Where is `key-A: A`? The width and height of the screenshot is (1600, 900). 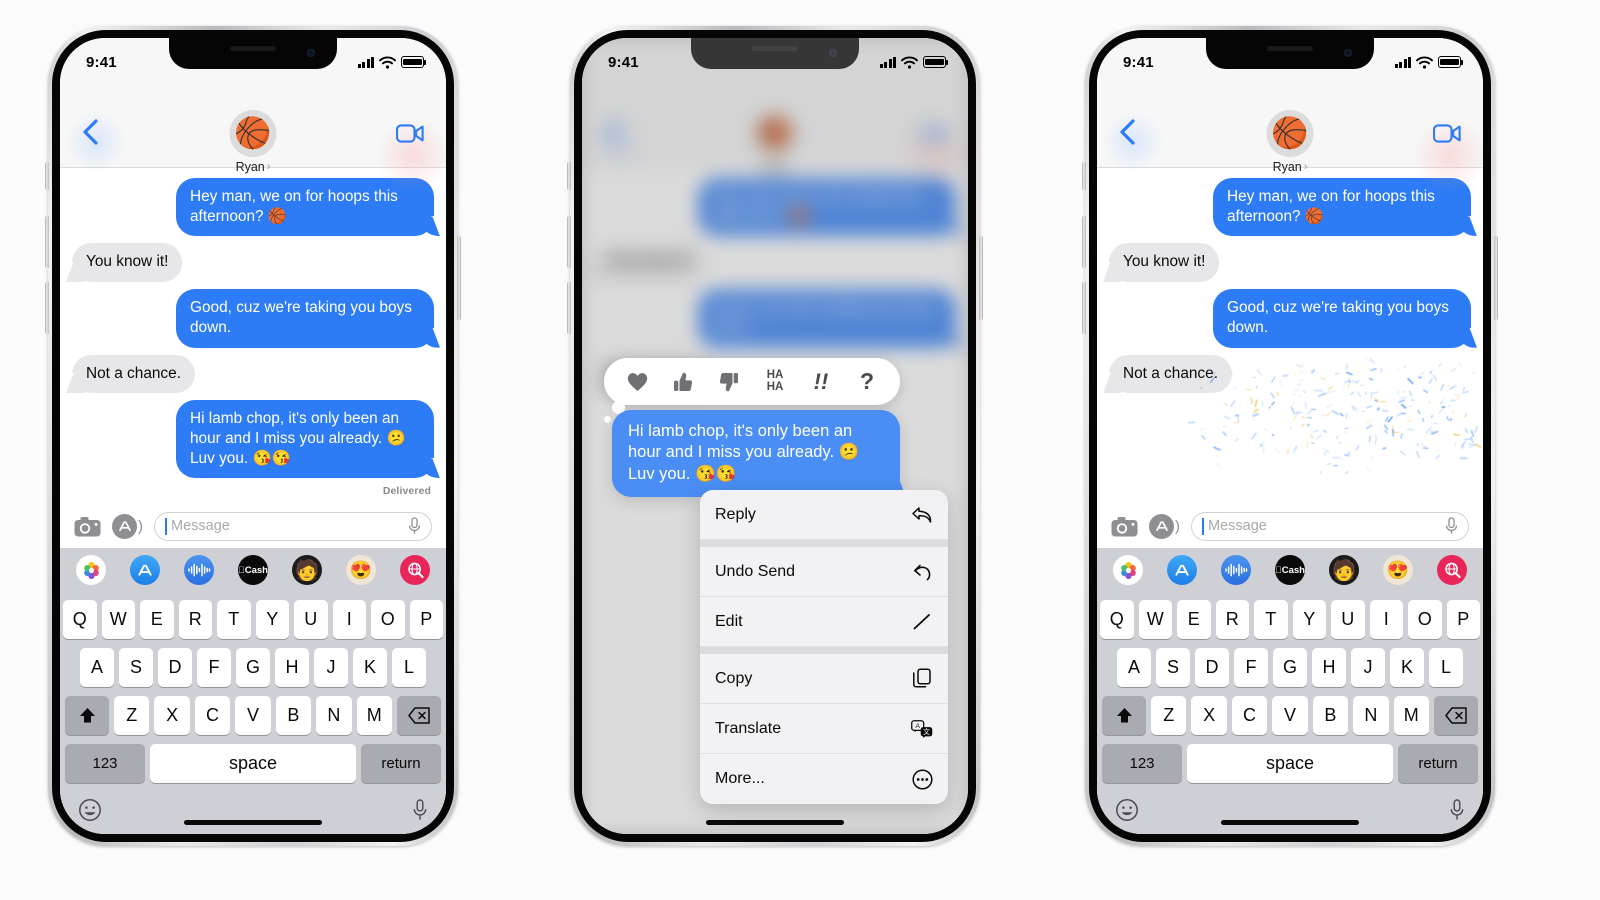
key-A: A is located at coordinates (1134, 667).